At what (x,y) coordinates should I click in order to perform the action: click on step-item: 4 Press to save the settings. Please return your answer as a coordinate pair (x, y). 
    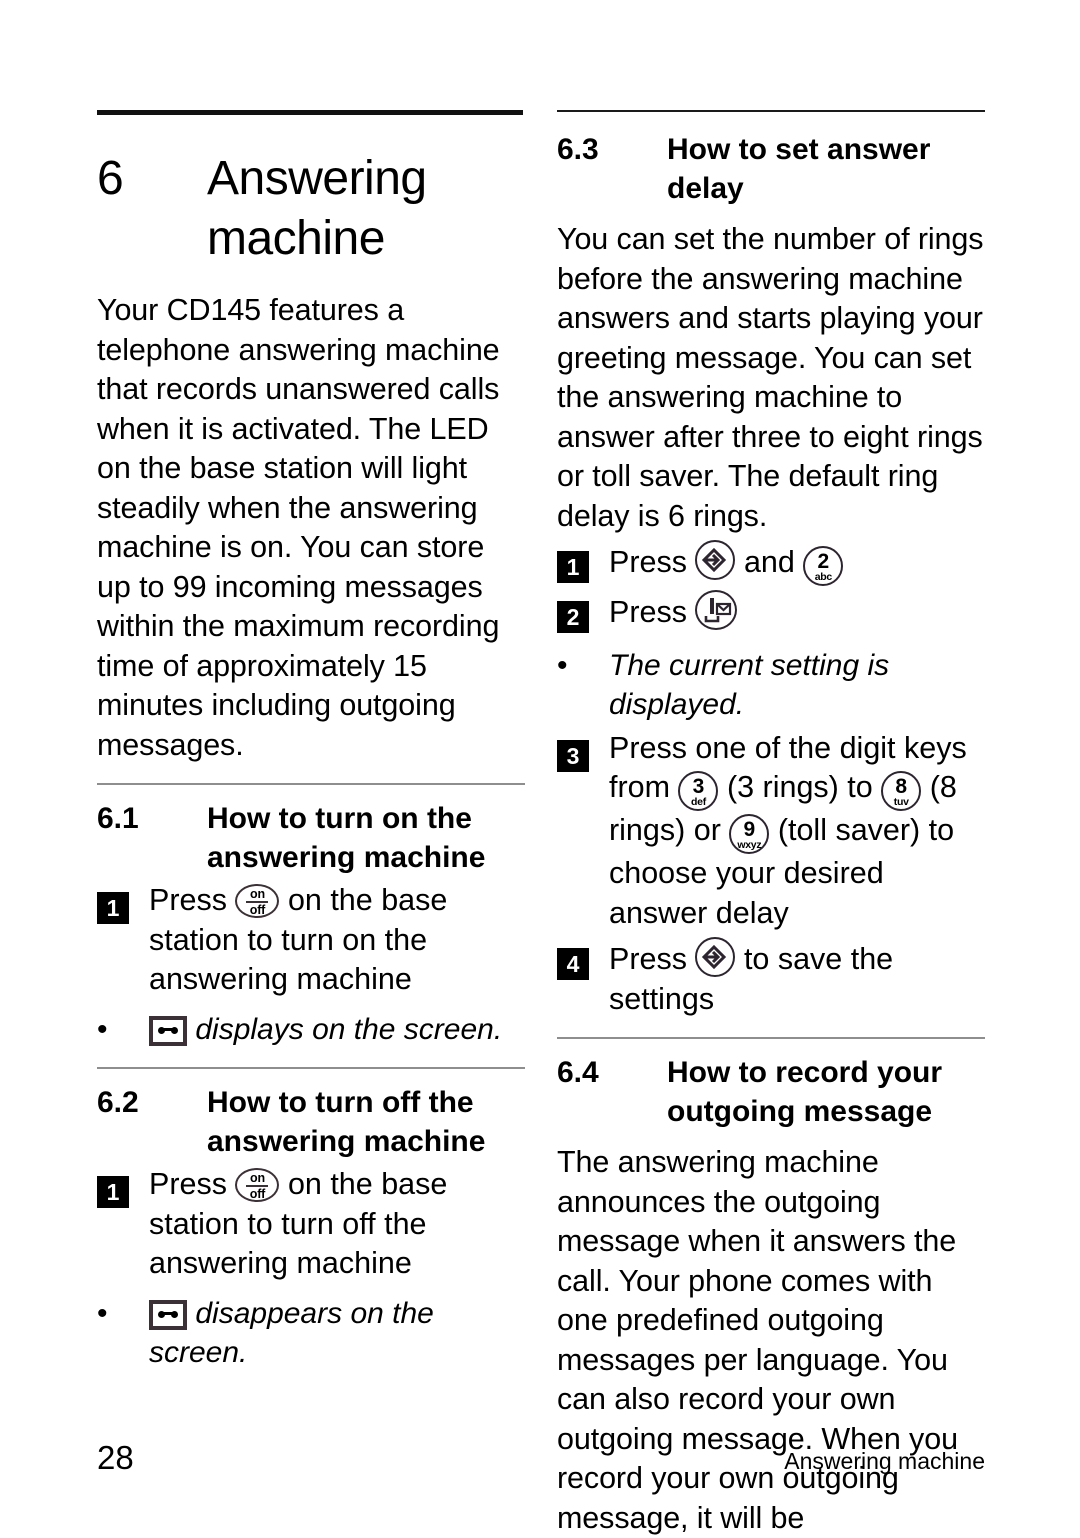
    Looking at the image, I should click on (771, 978).